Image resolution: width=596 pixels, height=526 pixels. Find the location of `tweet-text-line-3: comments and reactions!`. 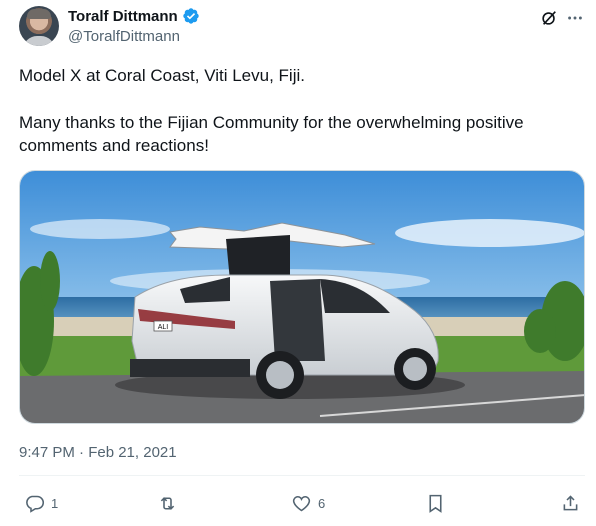

tweet-text-line-3: comments and reactions! is located at coordinates (114, 145).